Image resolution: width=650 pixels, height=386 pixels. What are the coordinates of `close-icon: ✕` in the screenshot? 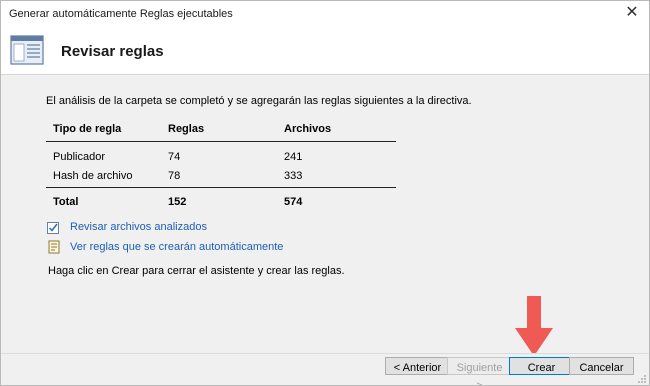 It's located at (632, 13).